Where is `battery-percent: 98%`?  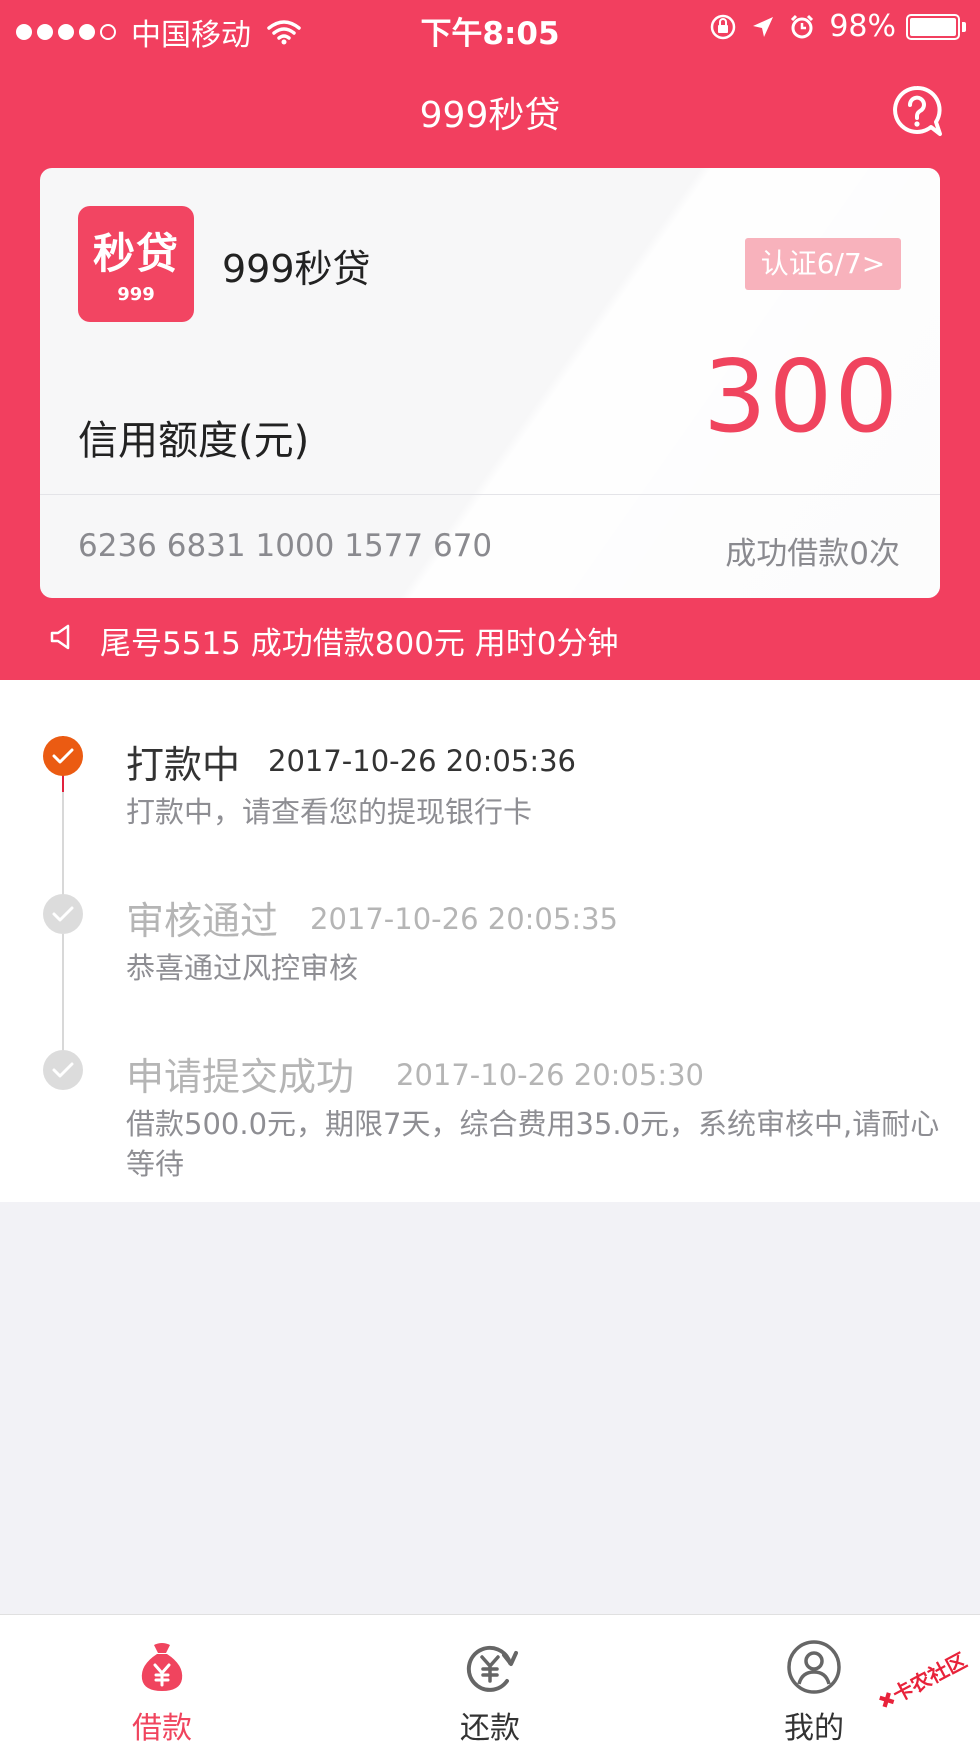
battery-percent: 98% is located at coordinates (862, 26).